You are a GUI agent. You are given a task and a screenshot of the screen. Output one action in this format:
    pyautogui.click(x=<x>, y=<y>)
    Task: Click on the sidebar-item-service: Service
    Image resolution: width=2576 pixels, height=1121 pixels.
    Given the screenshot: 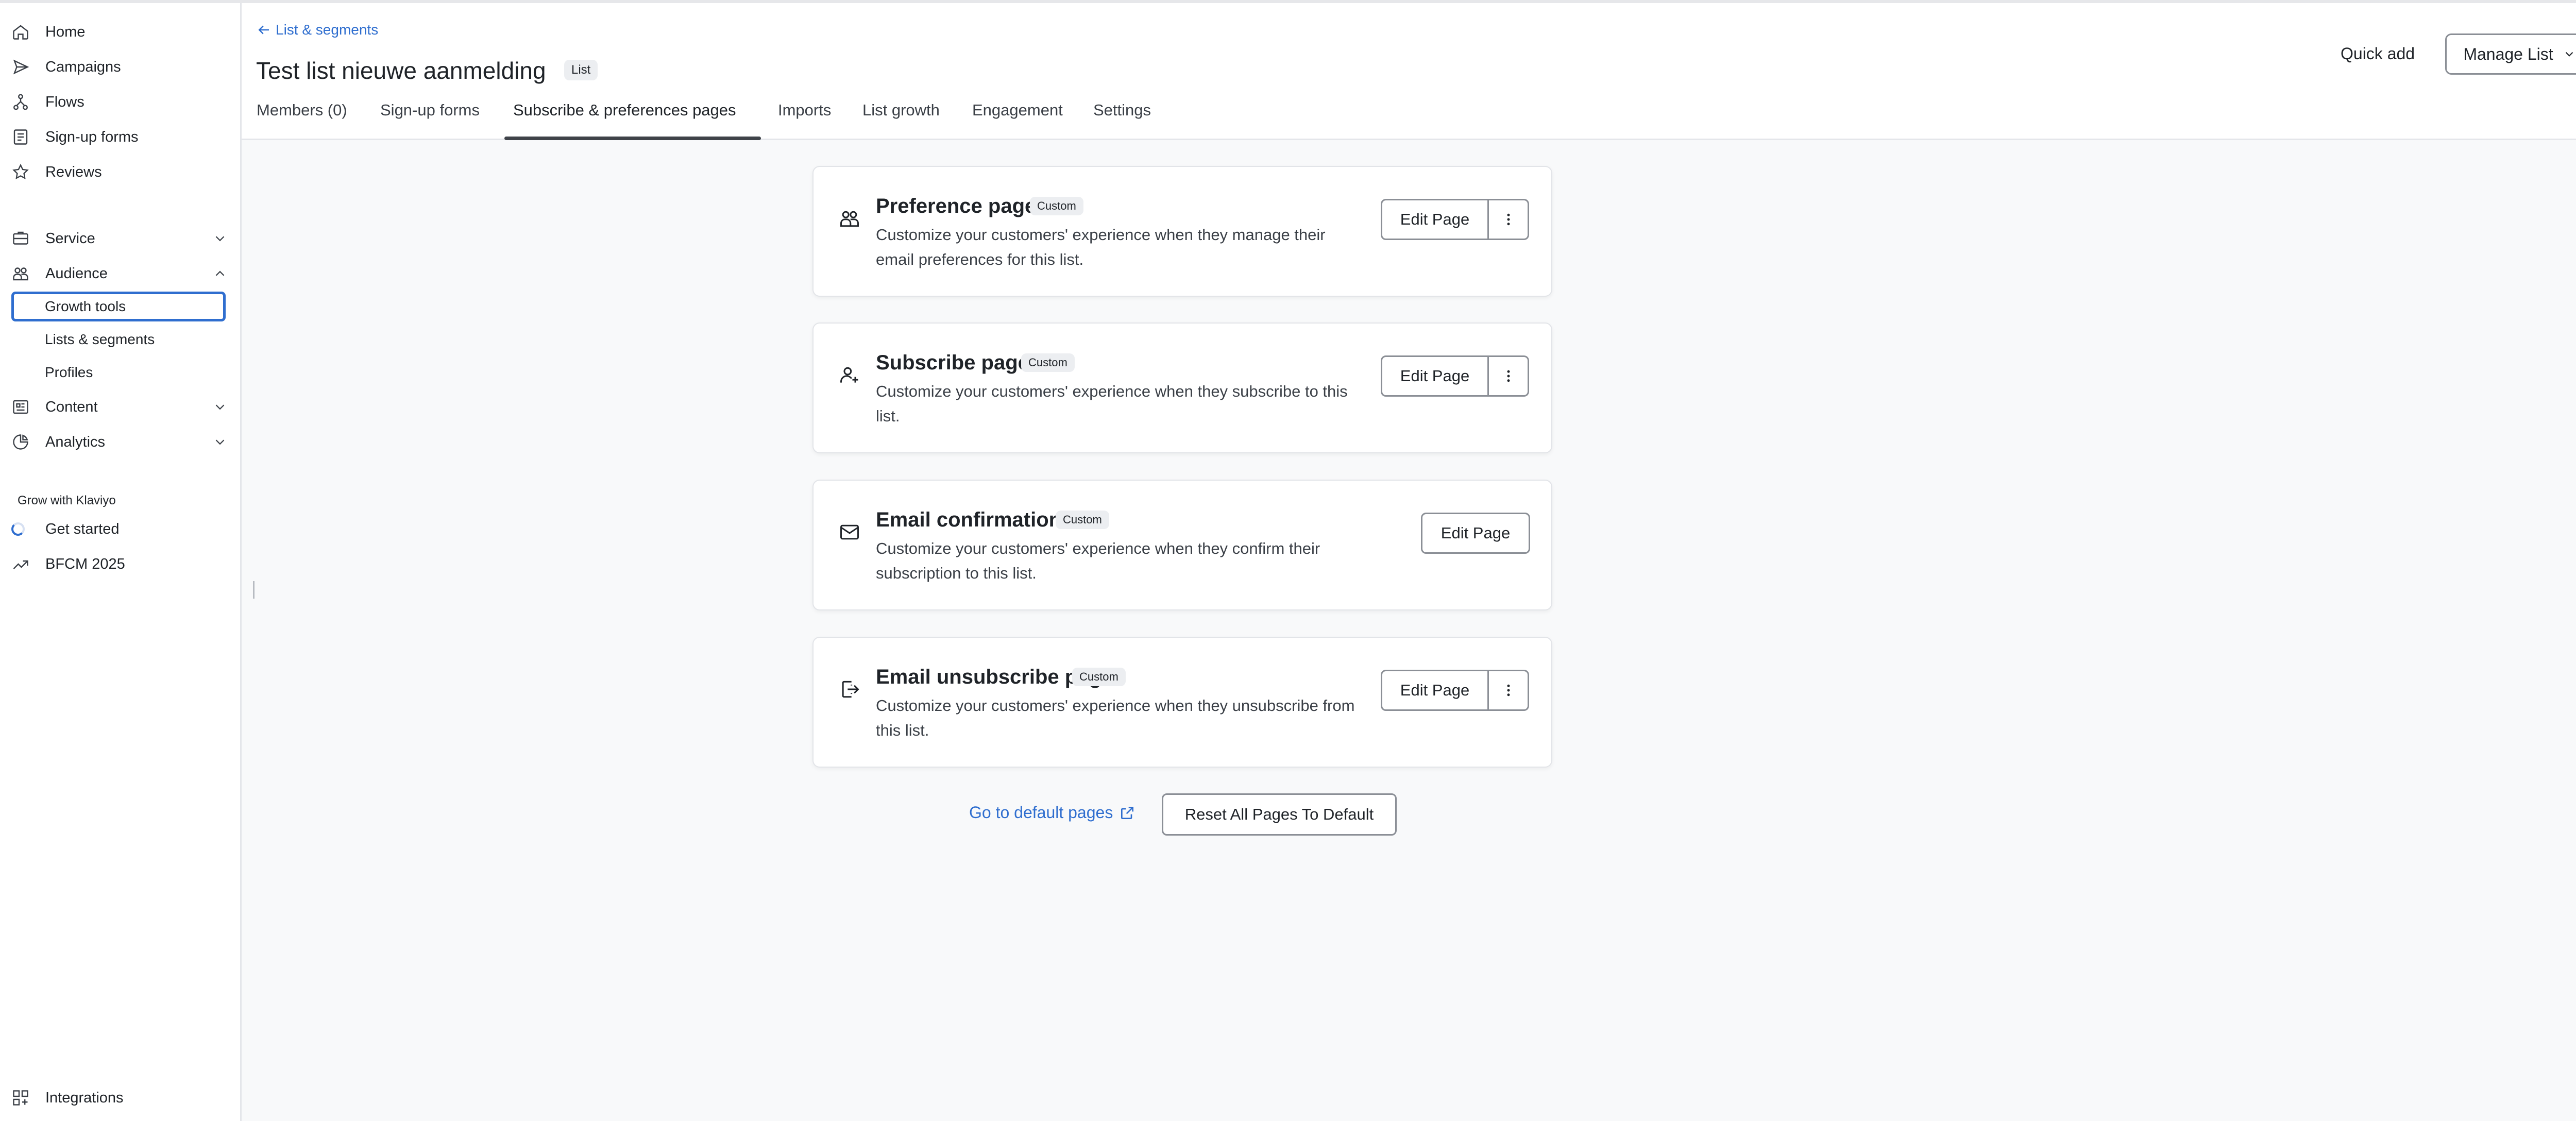 What is the action you would take?
    pyautogui.click(x=119, y=238)
    